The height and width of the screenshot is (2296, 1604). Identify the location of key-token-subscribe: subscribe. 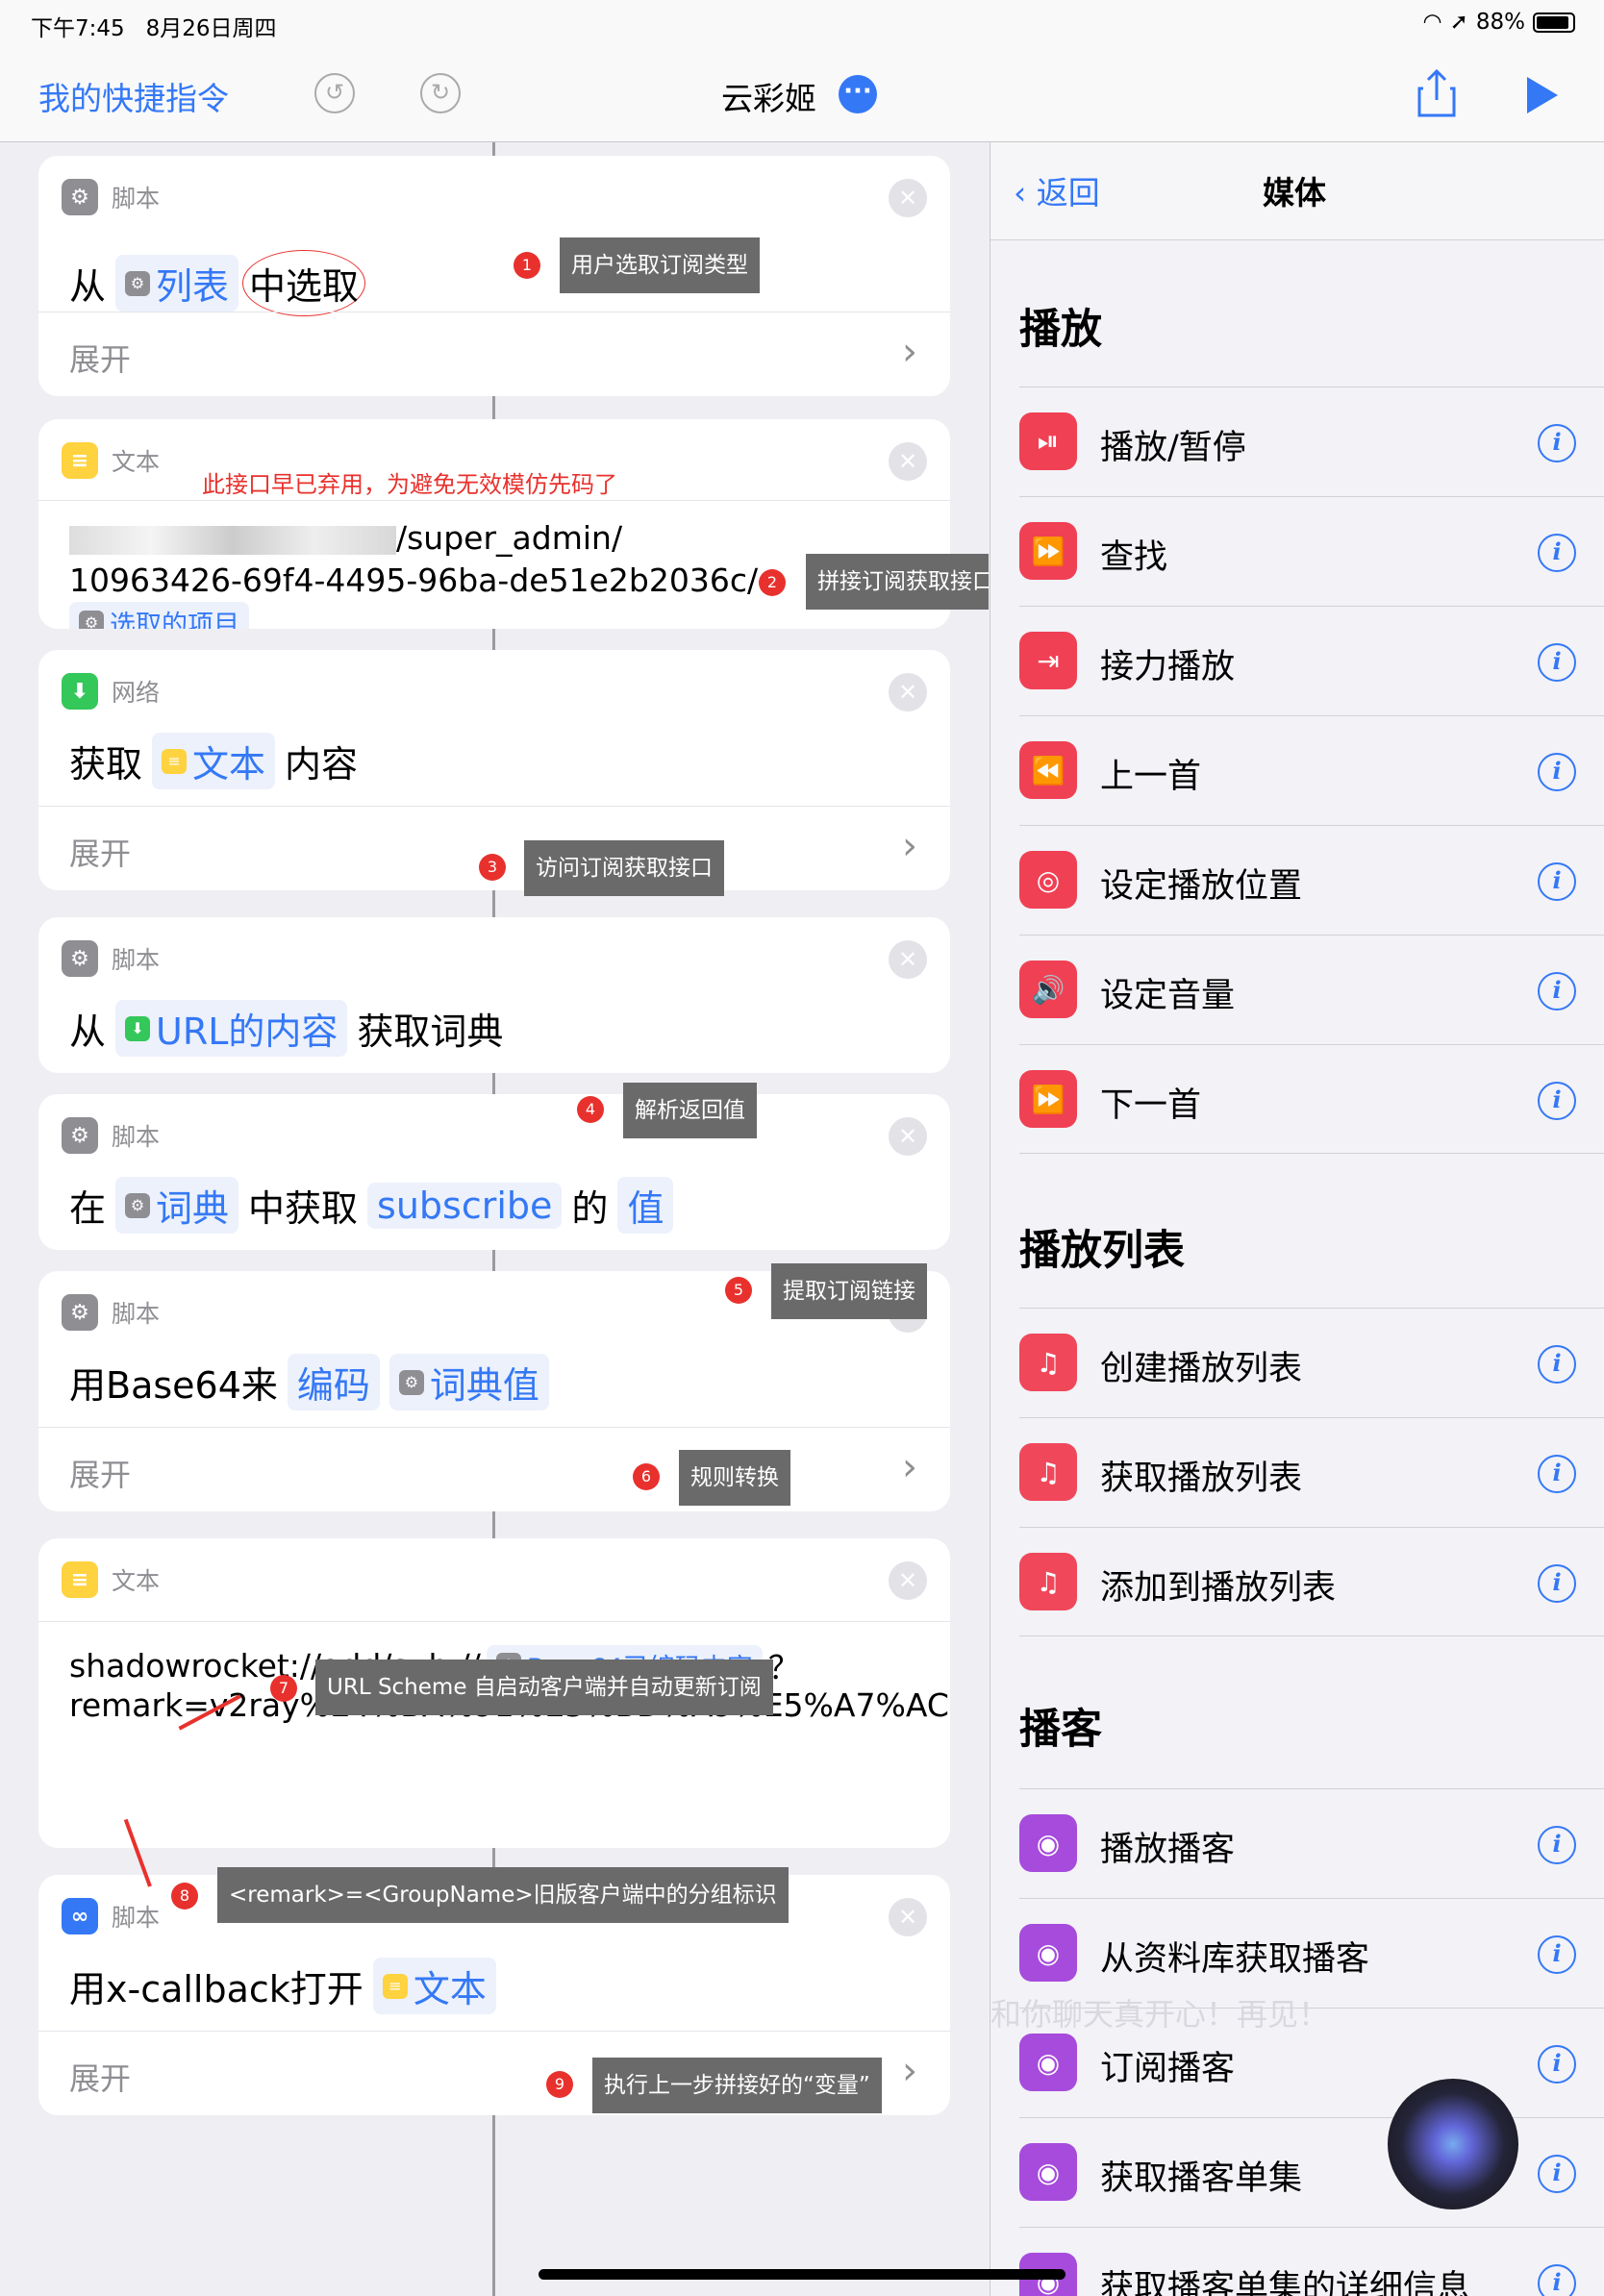
(465, 1205).